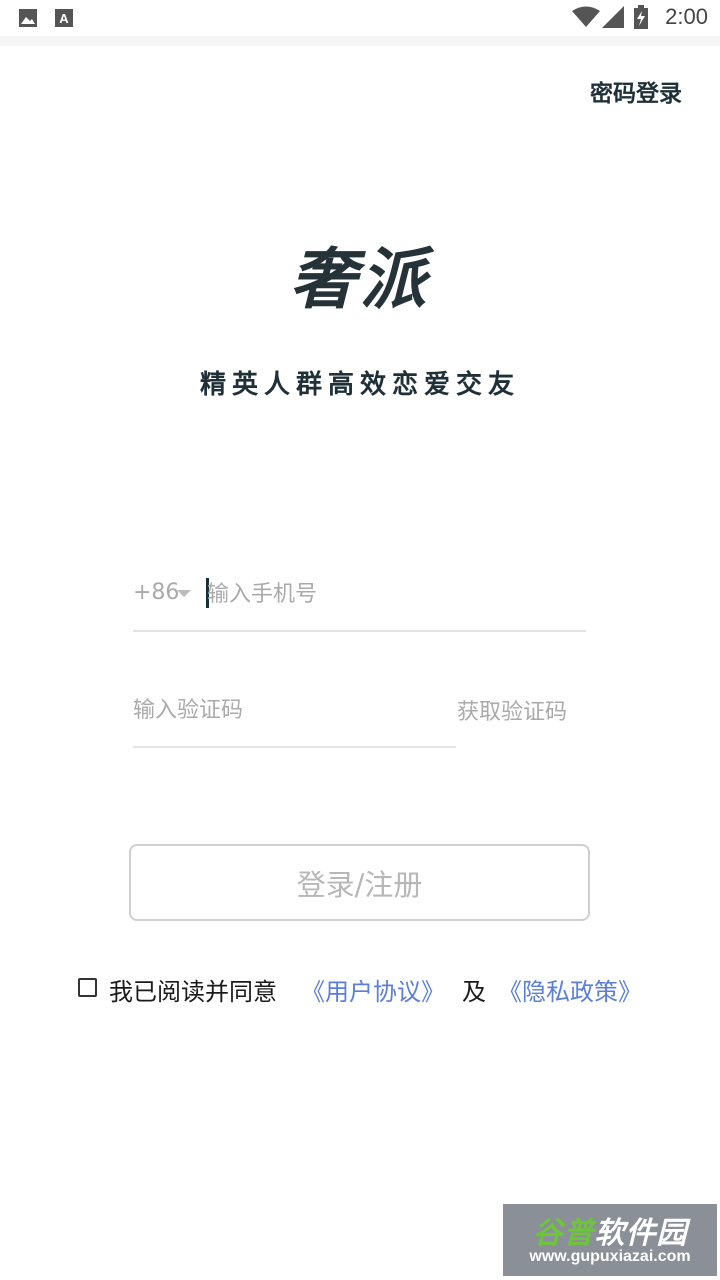  Describe the element at coordinates (360, 41) in the screenshot. I see `status-divider` at that location.